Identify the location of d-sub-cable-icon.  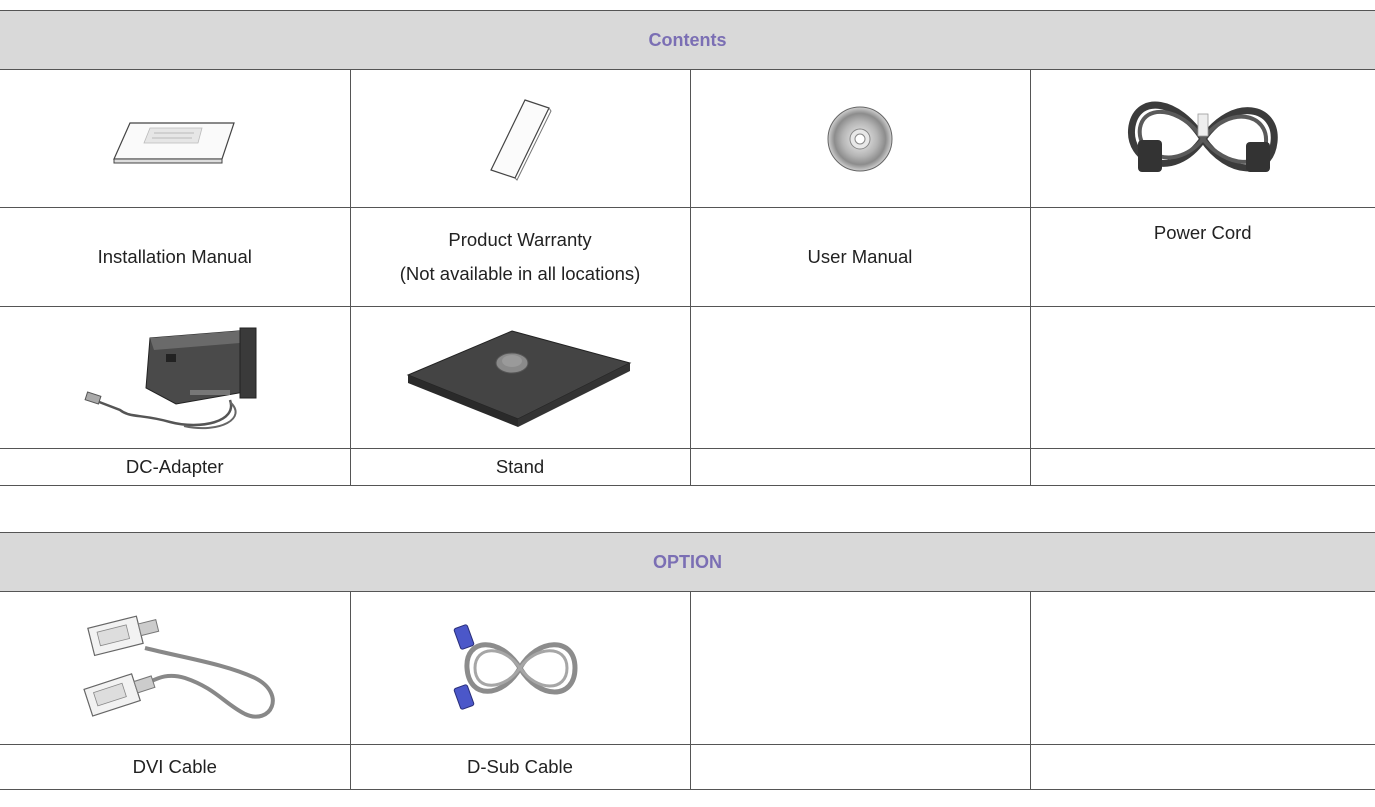
(515, 667).